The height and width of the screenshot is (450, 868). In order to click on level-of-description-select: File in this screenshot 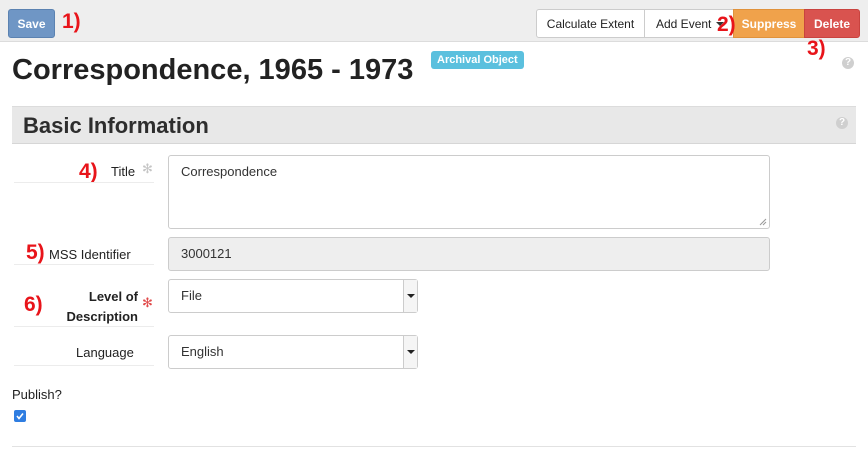, I will do `click(293, 296)`.